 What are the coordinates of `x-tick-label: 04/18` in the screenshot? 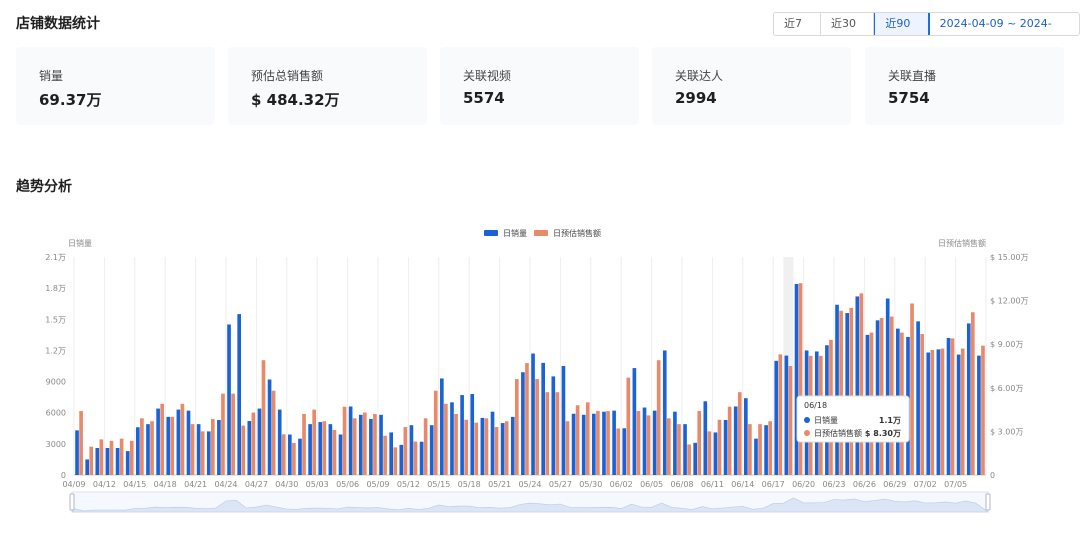 It's located at (165, 484).